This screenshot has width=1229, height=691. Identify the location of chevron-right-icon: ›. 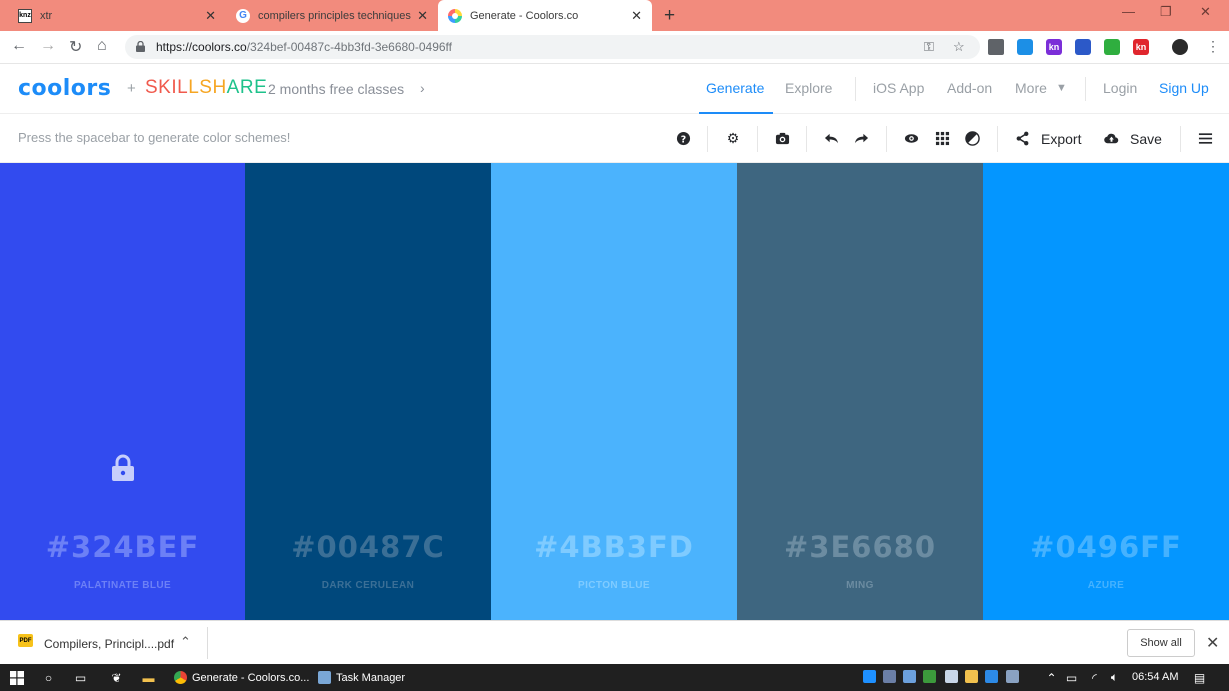
(422, 88).